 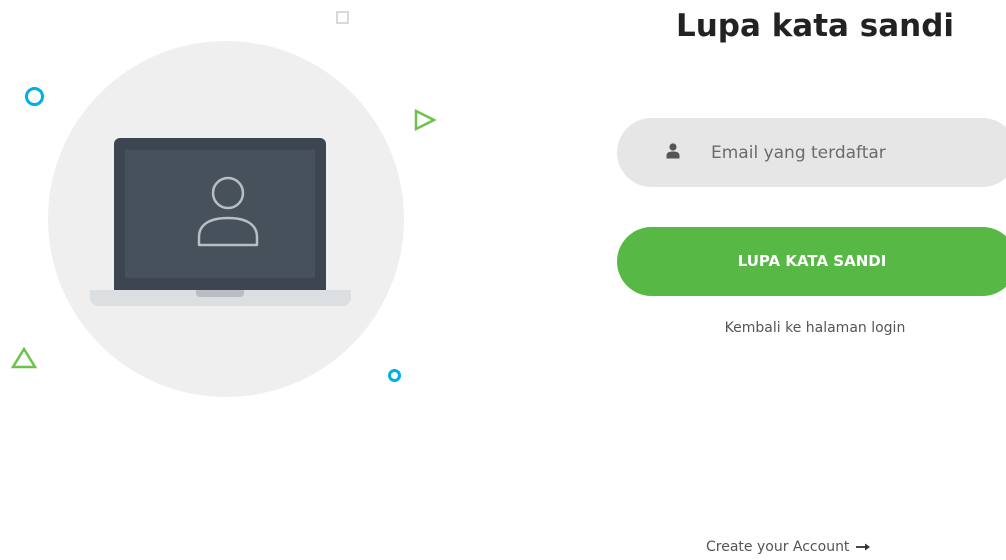 What do you see at coordinates (863, 547) in the screenshot?
I see `arrow-right-icon` at bounding box center [863, 547].